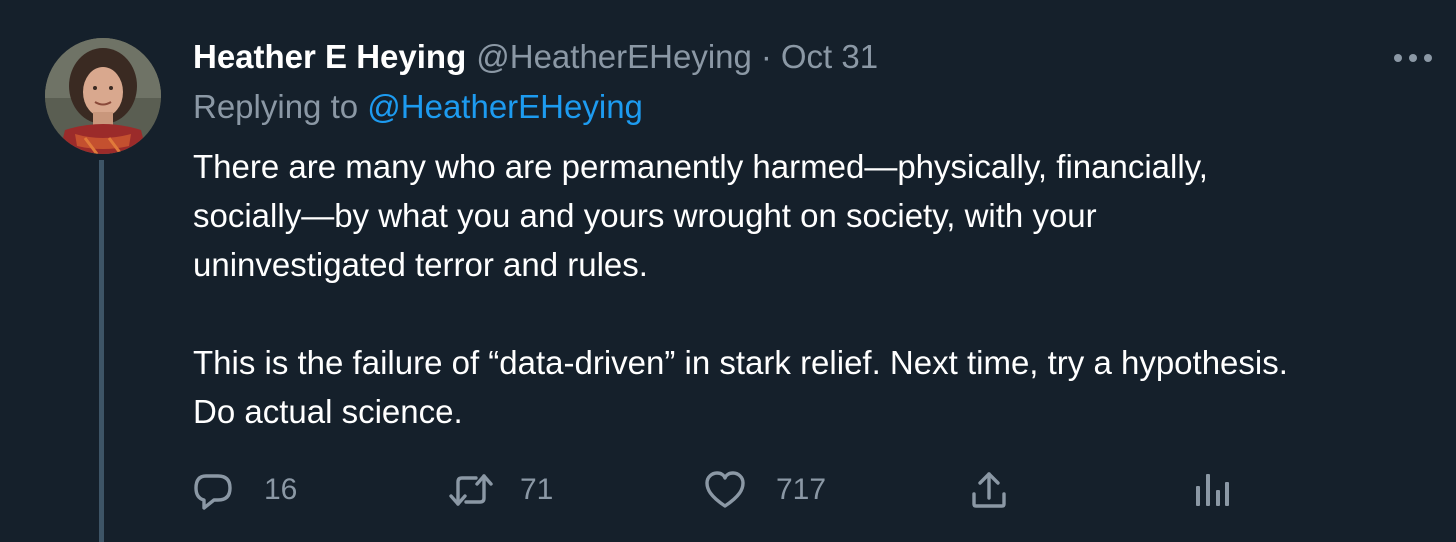 The width and height of the screenshot is (1456, 542). Describe the element at coordinates (829, 57) in the screenshot. I see `timestamp: Oct 31` at that location.